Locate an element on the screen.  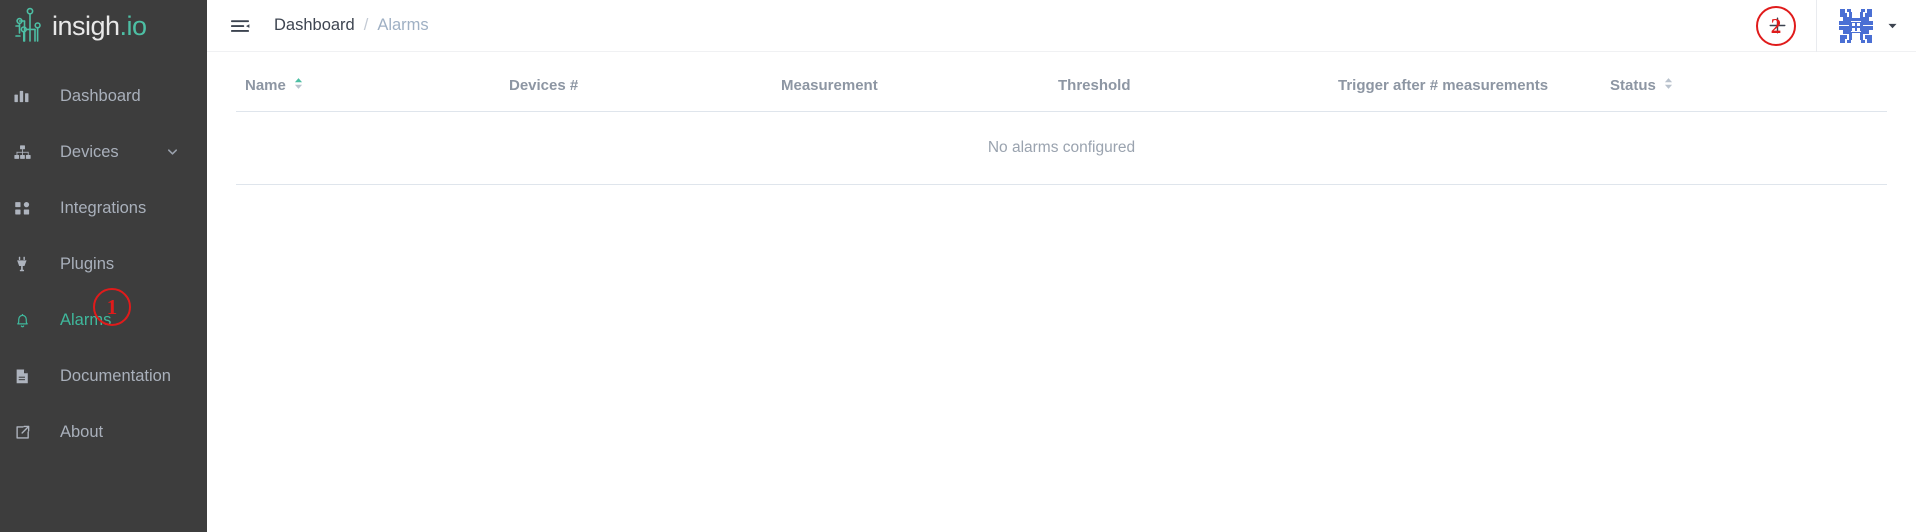
column-header-name: Name is located at coordinates (372, 82).